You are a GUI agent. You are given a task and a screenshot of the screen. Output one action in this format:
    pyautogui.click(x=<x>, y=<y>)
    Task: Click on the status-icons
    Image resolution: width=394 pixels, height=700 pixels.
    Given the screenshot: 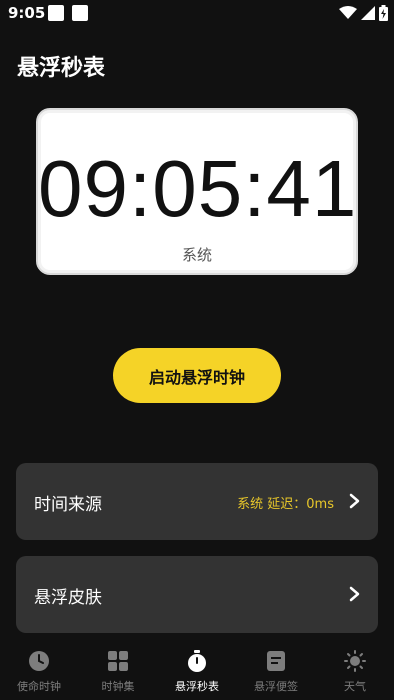 What is the action you would take?
    pyautogui.click(x=363, y=13)
    